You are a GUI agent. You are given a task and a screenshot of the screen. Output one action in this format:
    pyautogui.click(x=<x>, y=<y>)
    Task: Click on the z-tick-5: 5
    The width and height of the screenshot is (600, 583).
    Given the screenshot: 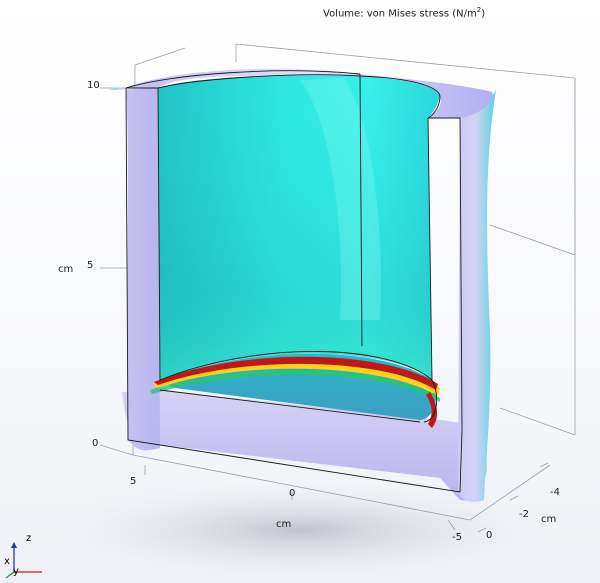 What is the action you would take?
    pyautogui.click(x=90, y=265)
    